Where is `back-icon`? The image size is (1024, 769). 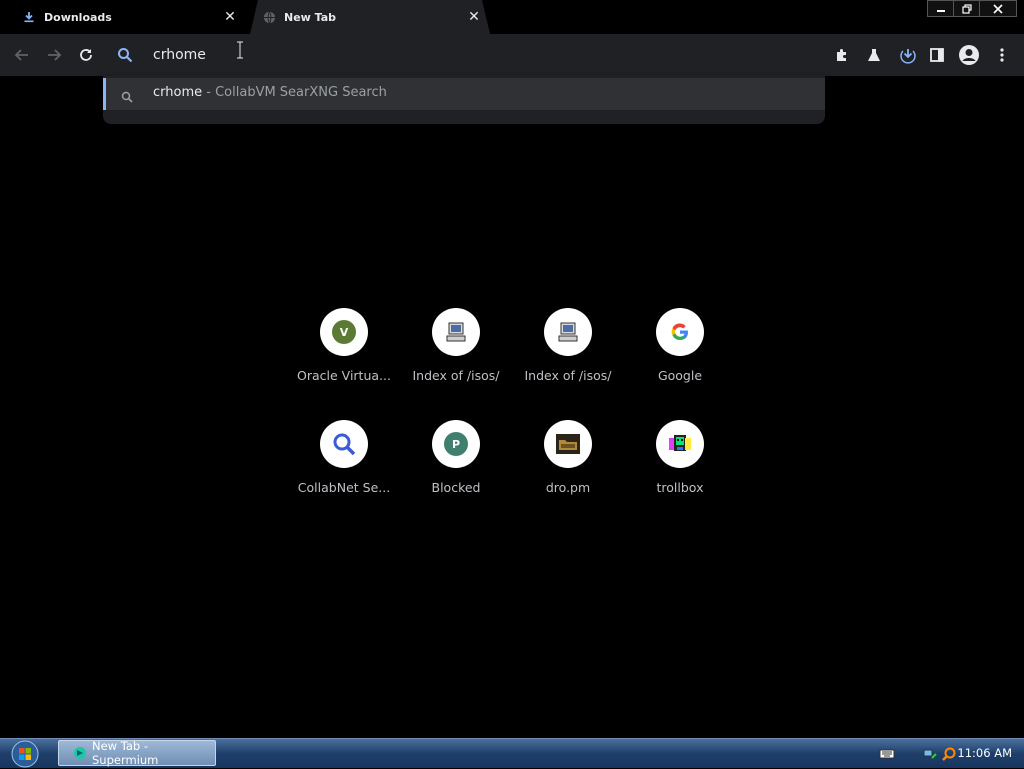
back-icon is located at coordinates (22, 55).